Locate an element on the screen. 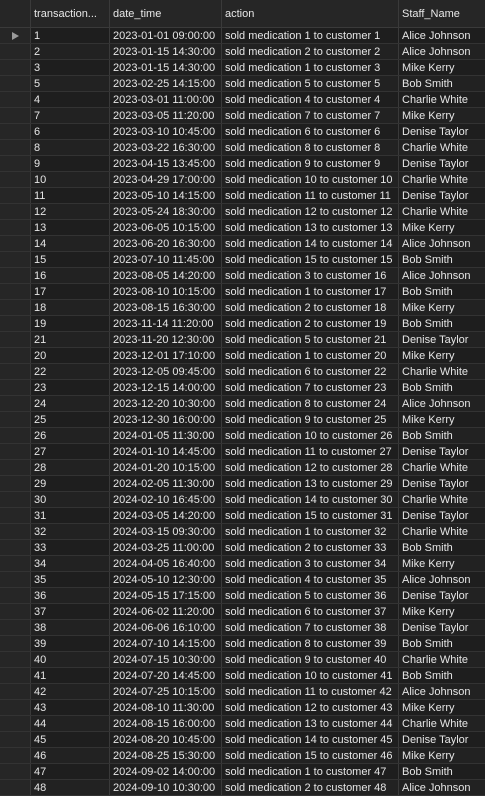  cell-date-time: 2023-11-14 11:20:00 is located at coordinates (166, 323).